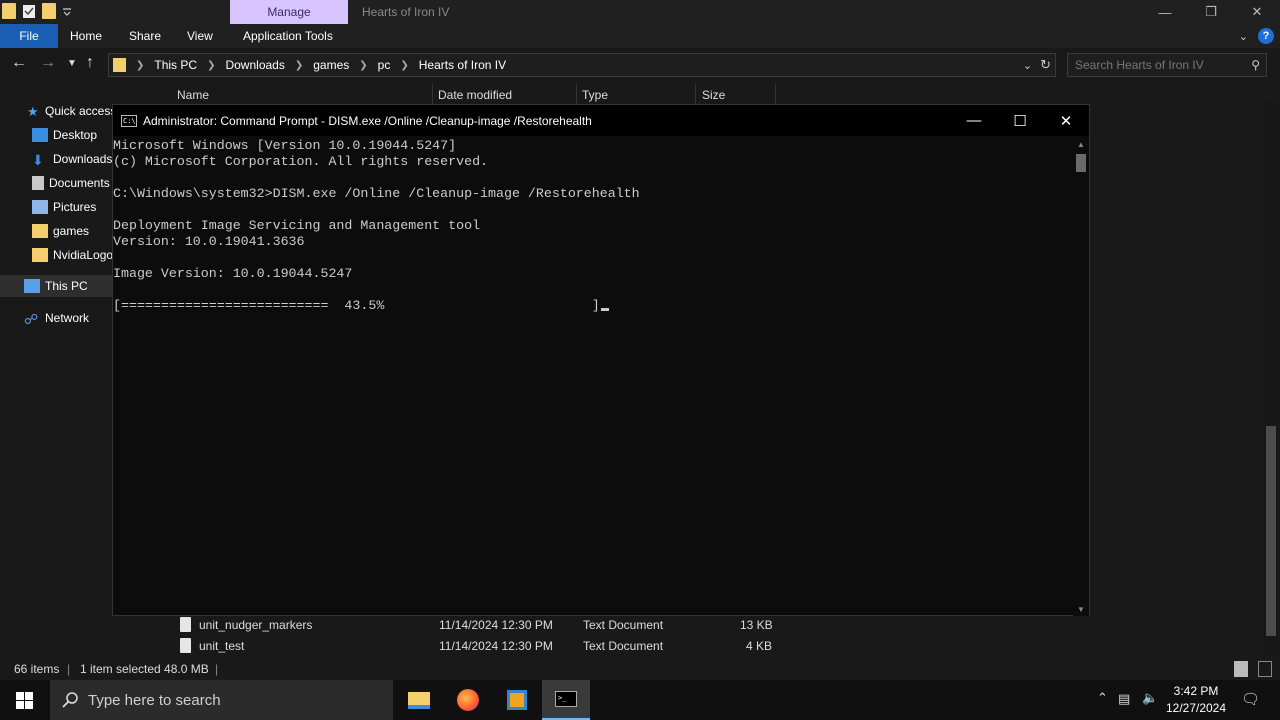 The height and width of the screenshot is (720, 1280). What do you see at coordinates (56, 207) in the screenshot?
I see `nav-pictures: Pictures` at bounding box center [56, 207].